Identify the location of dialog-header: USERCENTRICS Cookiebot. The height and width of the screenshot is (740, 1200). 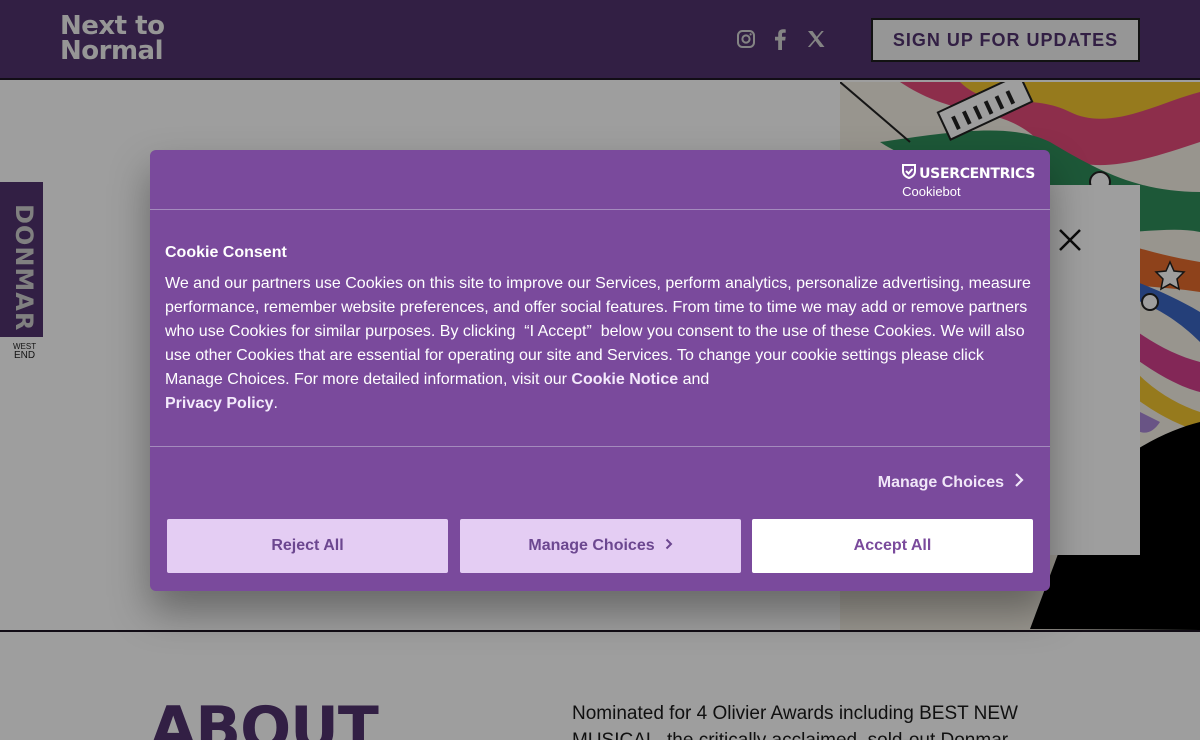
(600, 180).